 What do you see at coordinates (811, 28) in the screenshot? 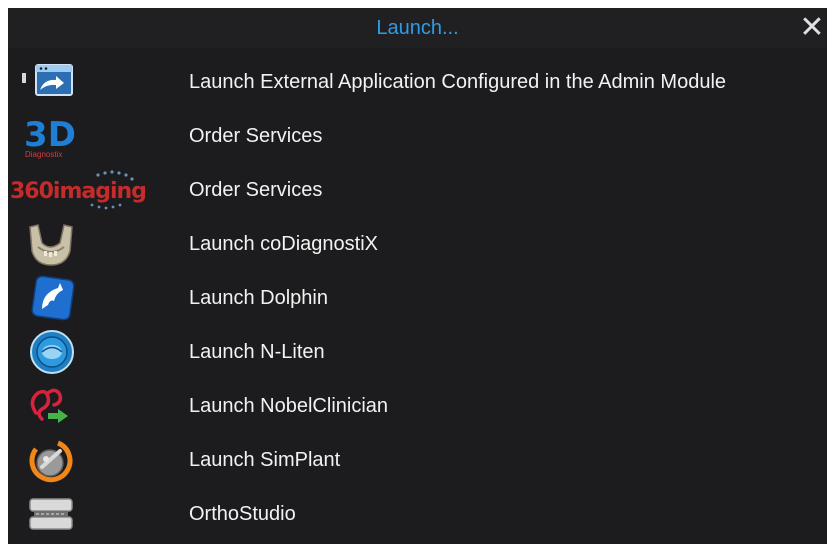
I see `close-icon: ✕` at bounding box center [811, 28].